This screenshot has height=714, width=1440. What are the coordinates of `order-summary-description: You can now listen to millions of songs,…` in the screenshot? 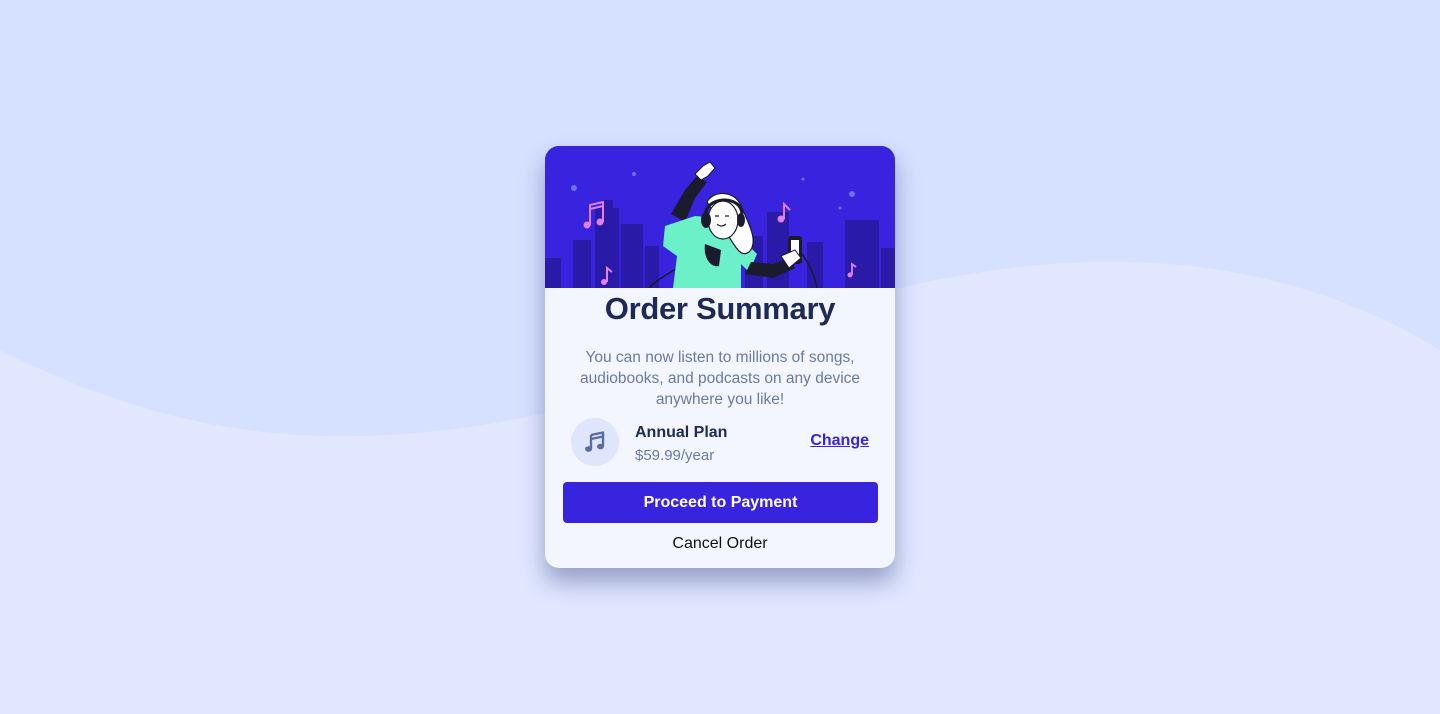 It's located at (720, 378).